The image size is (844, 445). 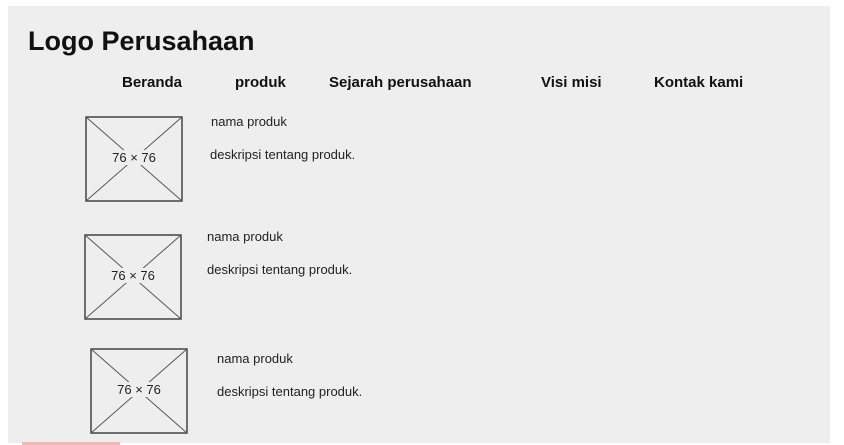 What do you see at coordinates (400, 82) in the screenshot?
I see `nav-item-sejarah-perusahaan: Sejarah perusahaan` at bounding box center [400, 82].